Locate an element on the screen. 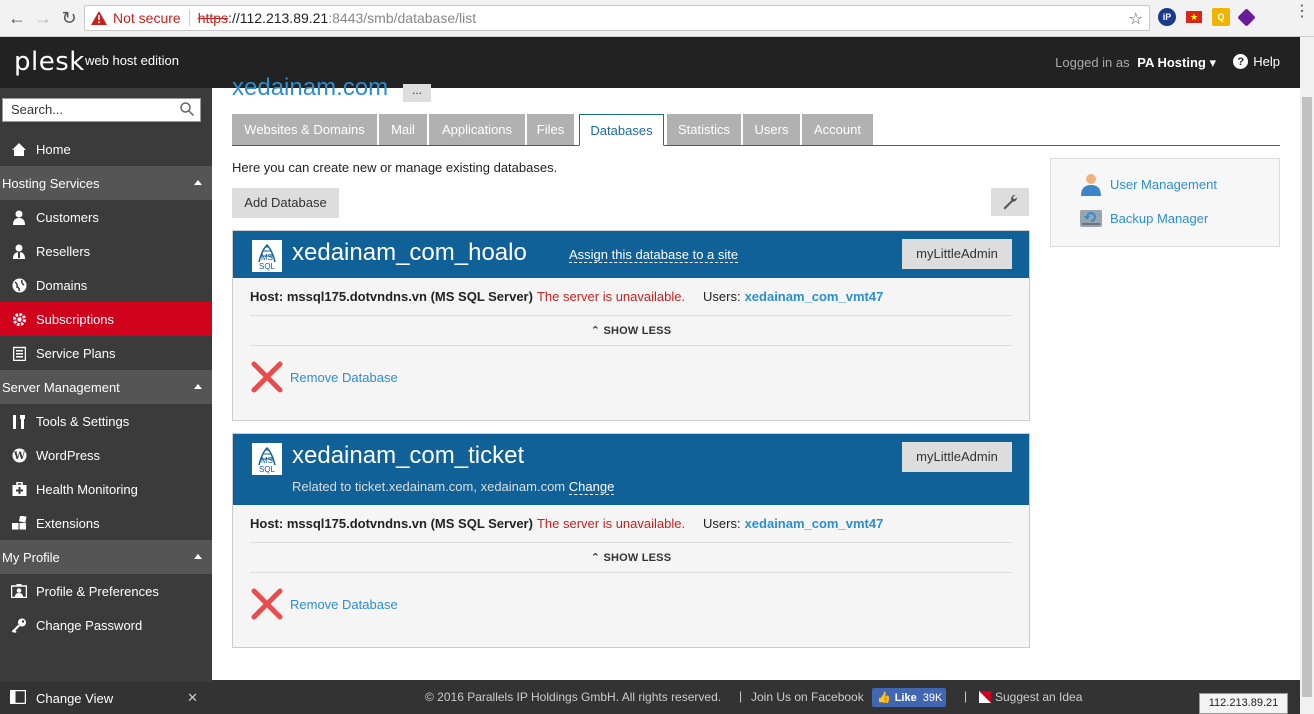  tab-databases: Databases is located at coordinates (621, 130).